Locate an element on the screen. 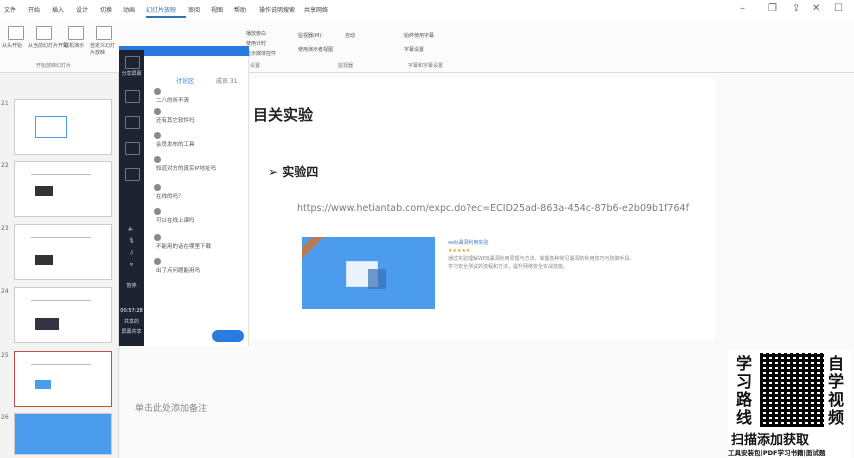 The height and width of the screenshot is (458, 854). share-screen-icon is located at coordinates (132, 62).